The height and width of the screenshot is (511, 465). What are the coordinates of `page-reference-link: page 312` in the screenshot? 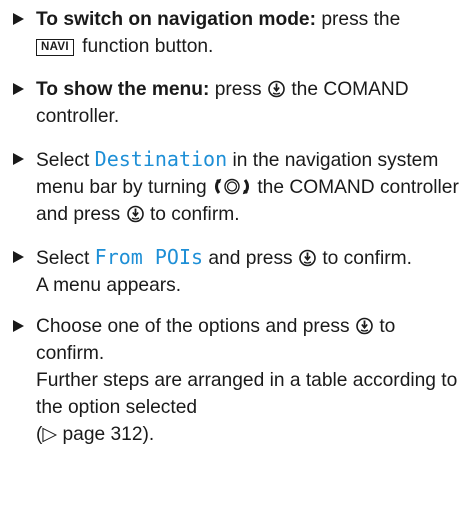 It's located at (103, 434).